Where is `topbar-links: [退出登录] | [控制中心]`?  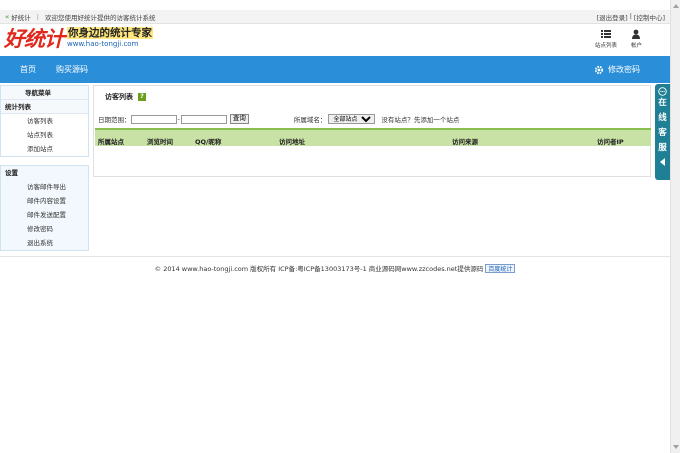
topbar-links: [退出登录] | [控制中心] is located at coordinates (631, 17).